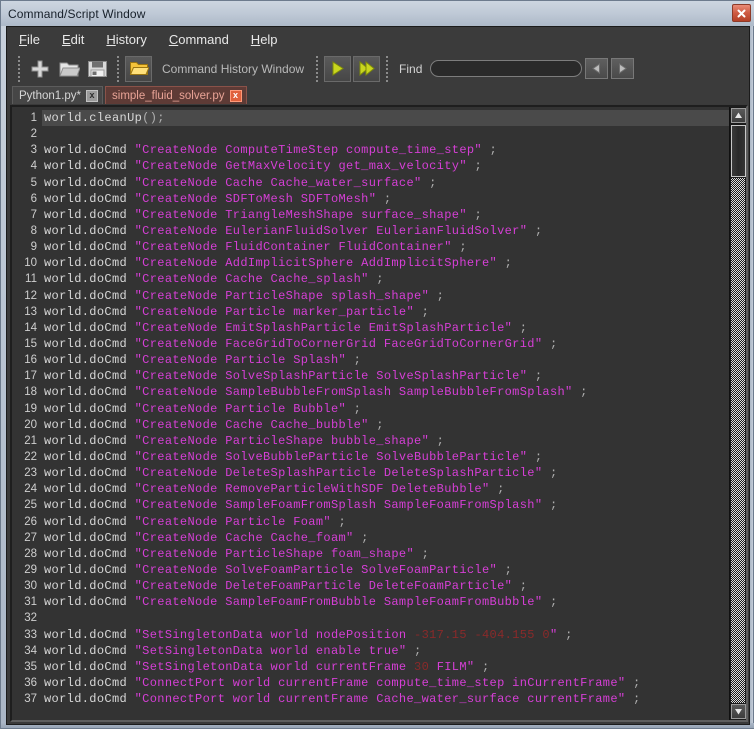 Image resolution: width=754 pixels, height=729 pixels. What do you see at coordinates (264, 39) in the screenshot?
I see `menu-help: Help` at bounding box center [264, 39].